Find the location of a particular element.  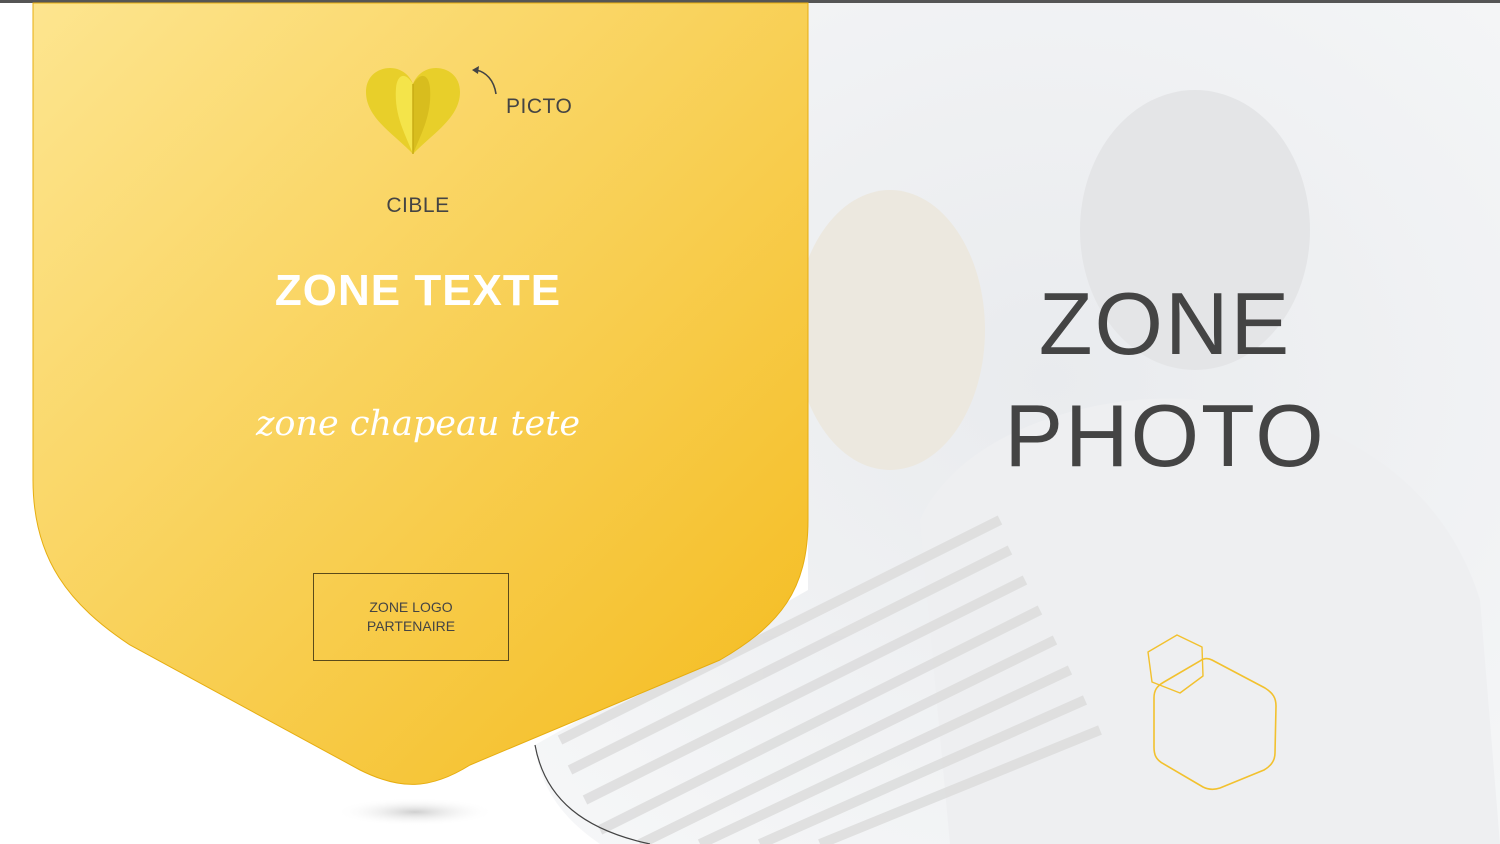

partner-logo-zone: ZONE LOGO PARTENAIRE is located at coordinates (411, 617).